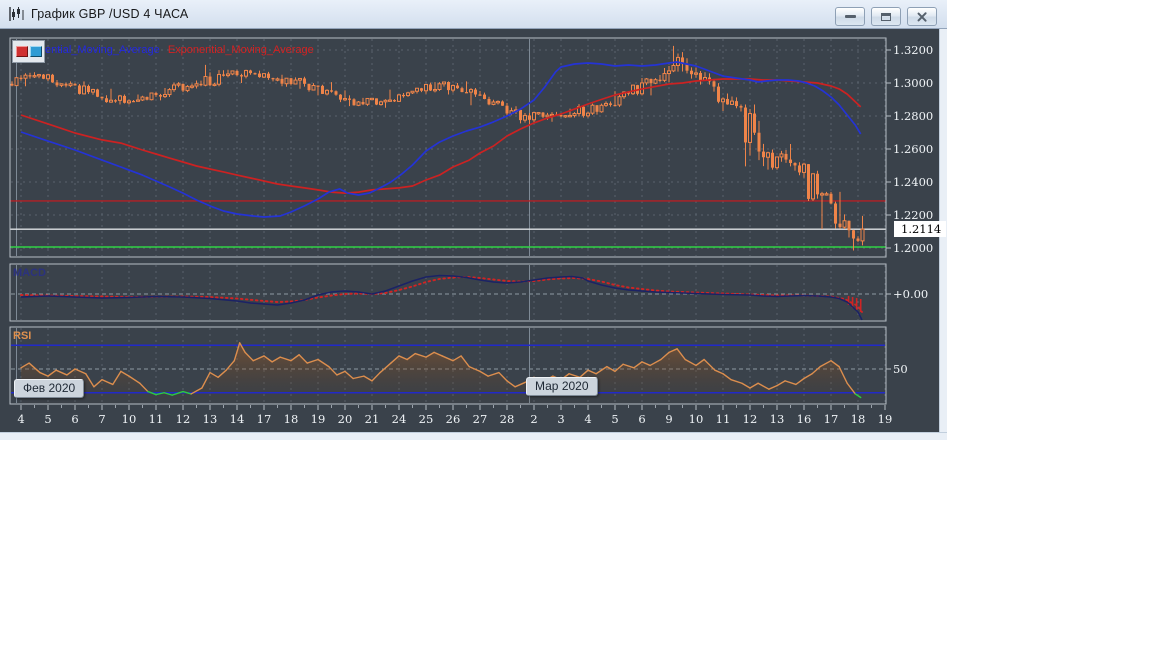 The image size is (1152, 648). I want to click on rsi-panel-label: RSI, so click(22, 336).